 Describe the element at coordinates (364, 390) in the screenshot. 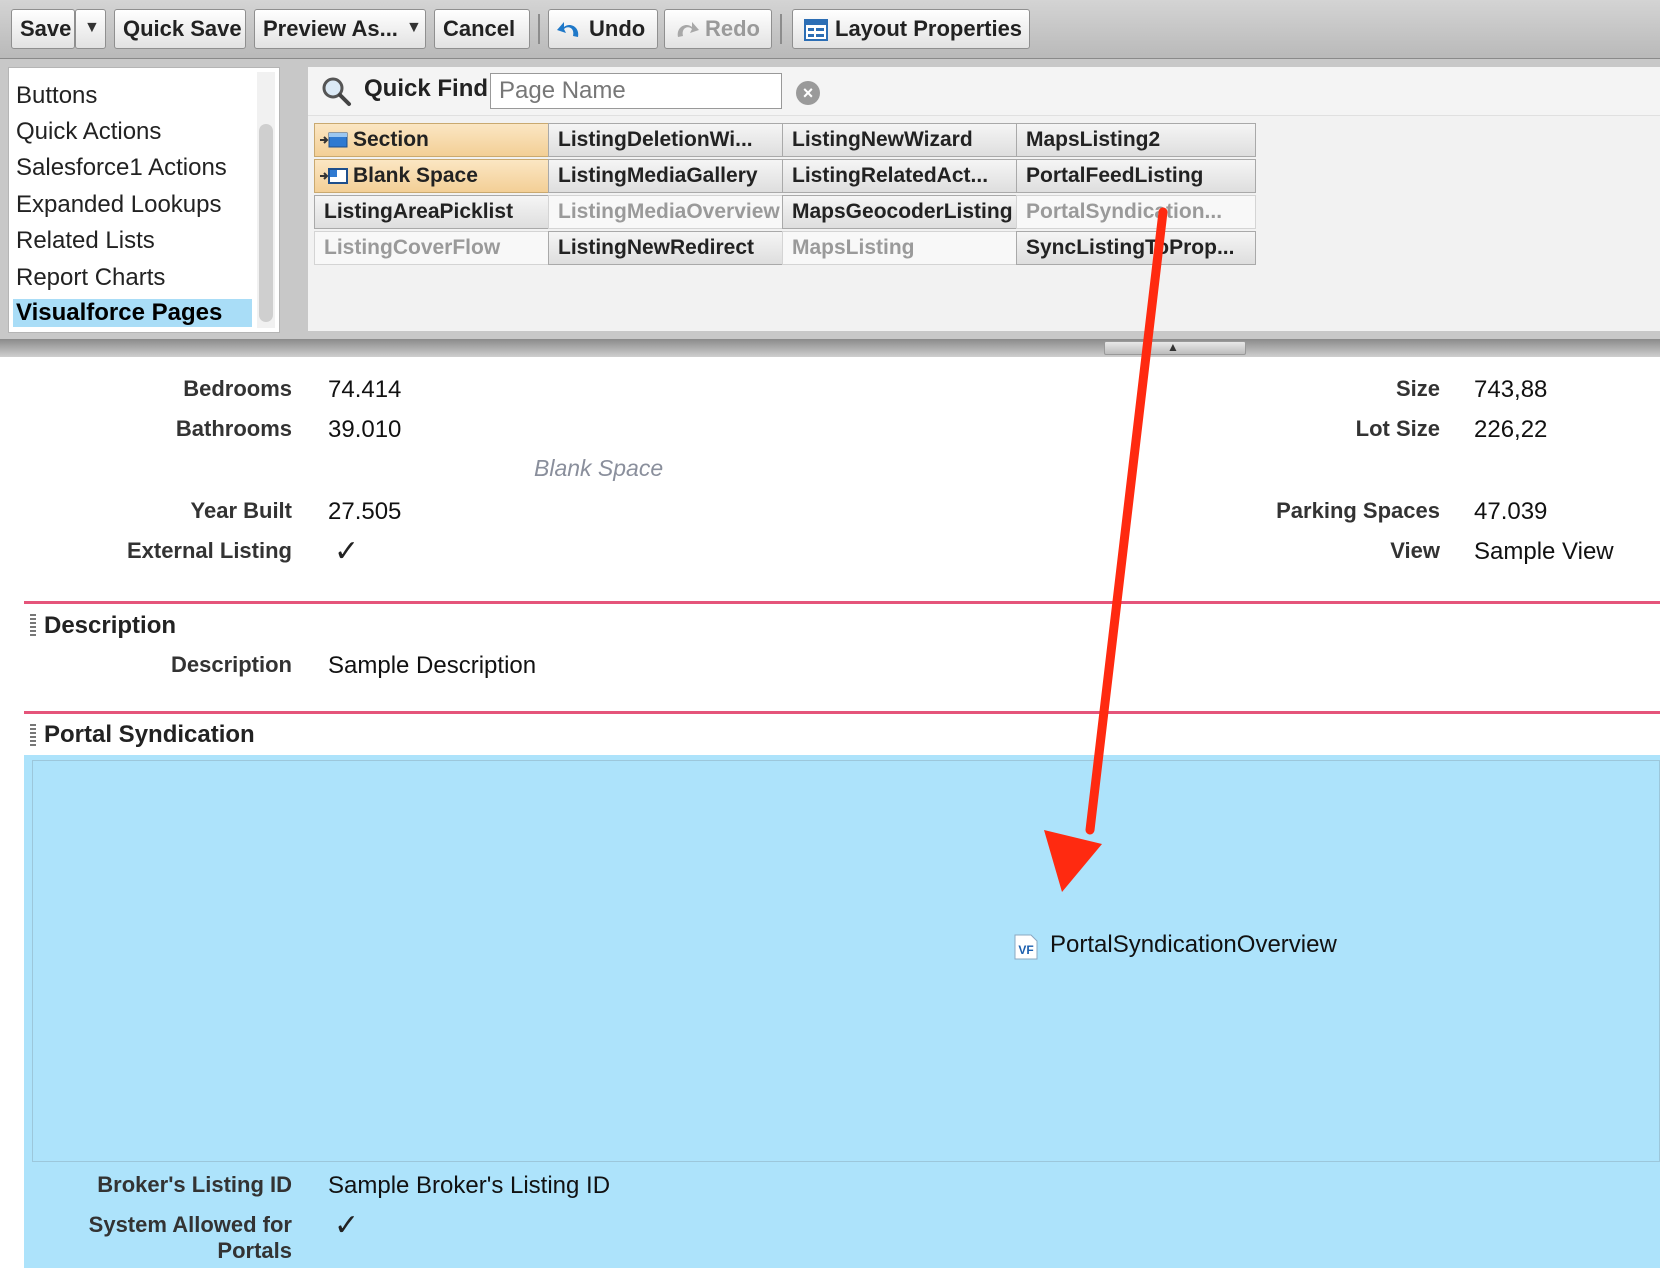

I see `field-value-bedrooms: 74.414` at that location.